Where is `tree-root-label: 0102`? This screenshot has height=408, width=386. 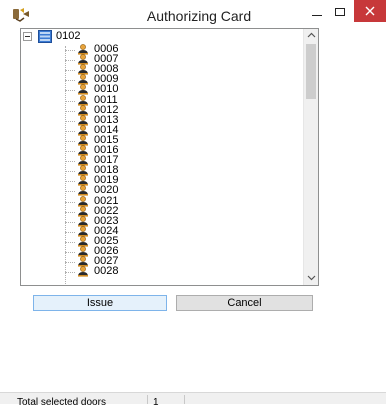
tree-root-label: 0102 is located at coordinates (68, 36).